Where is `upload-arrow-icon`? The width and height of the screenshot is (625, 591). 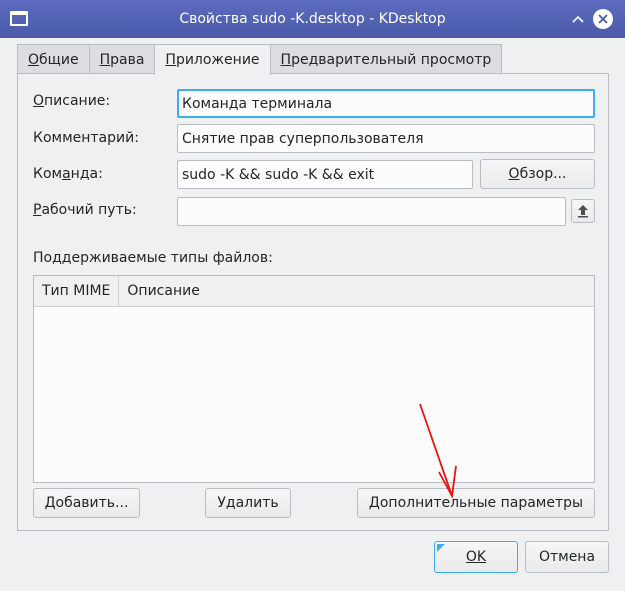
upload-arrow-icon is located at coordinates (583, 211).